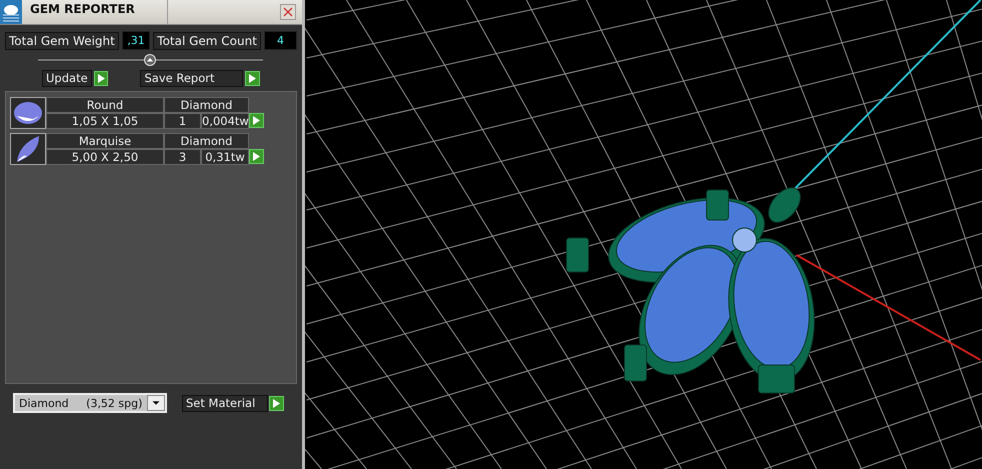 The image size is (982, 469). I want to click on shape-cell: Round, so click(105, 105).